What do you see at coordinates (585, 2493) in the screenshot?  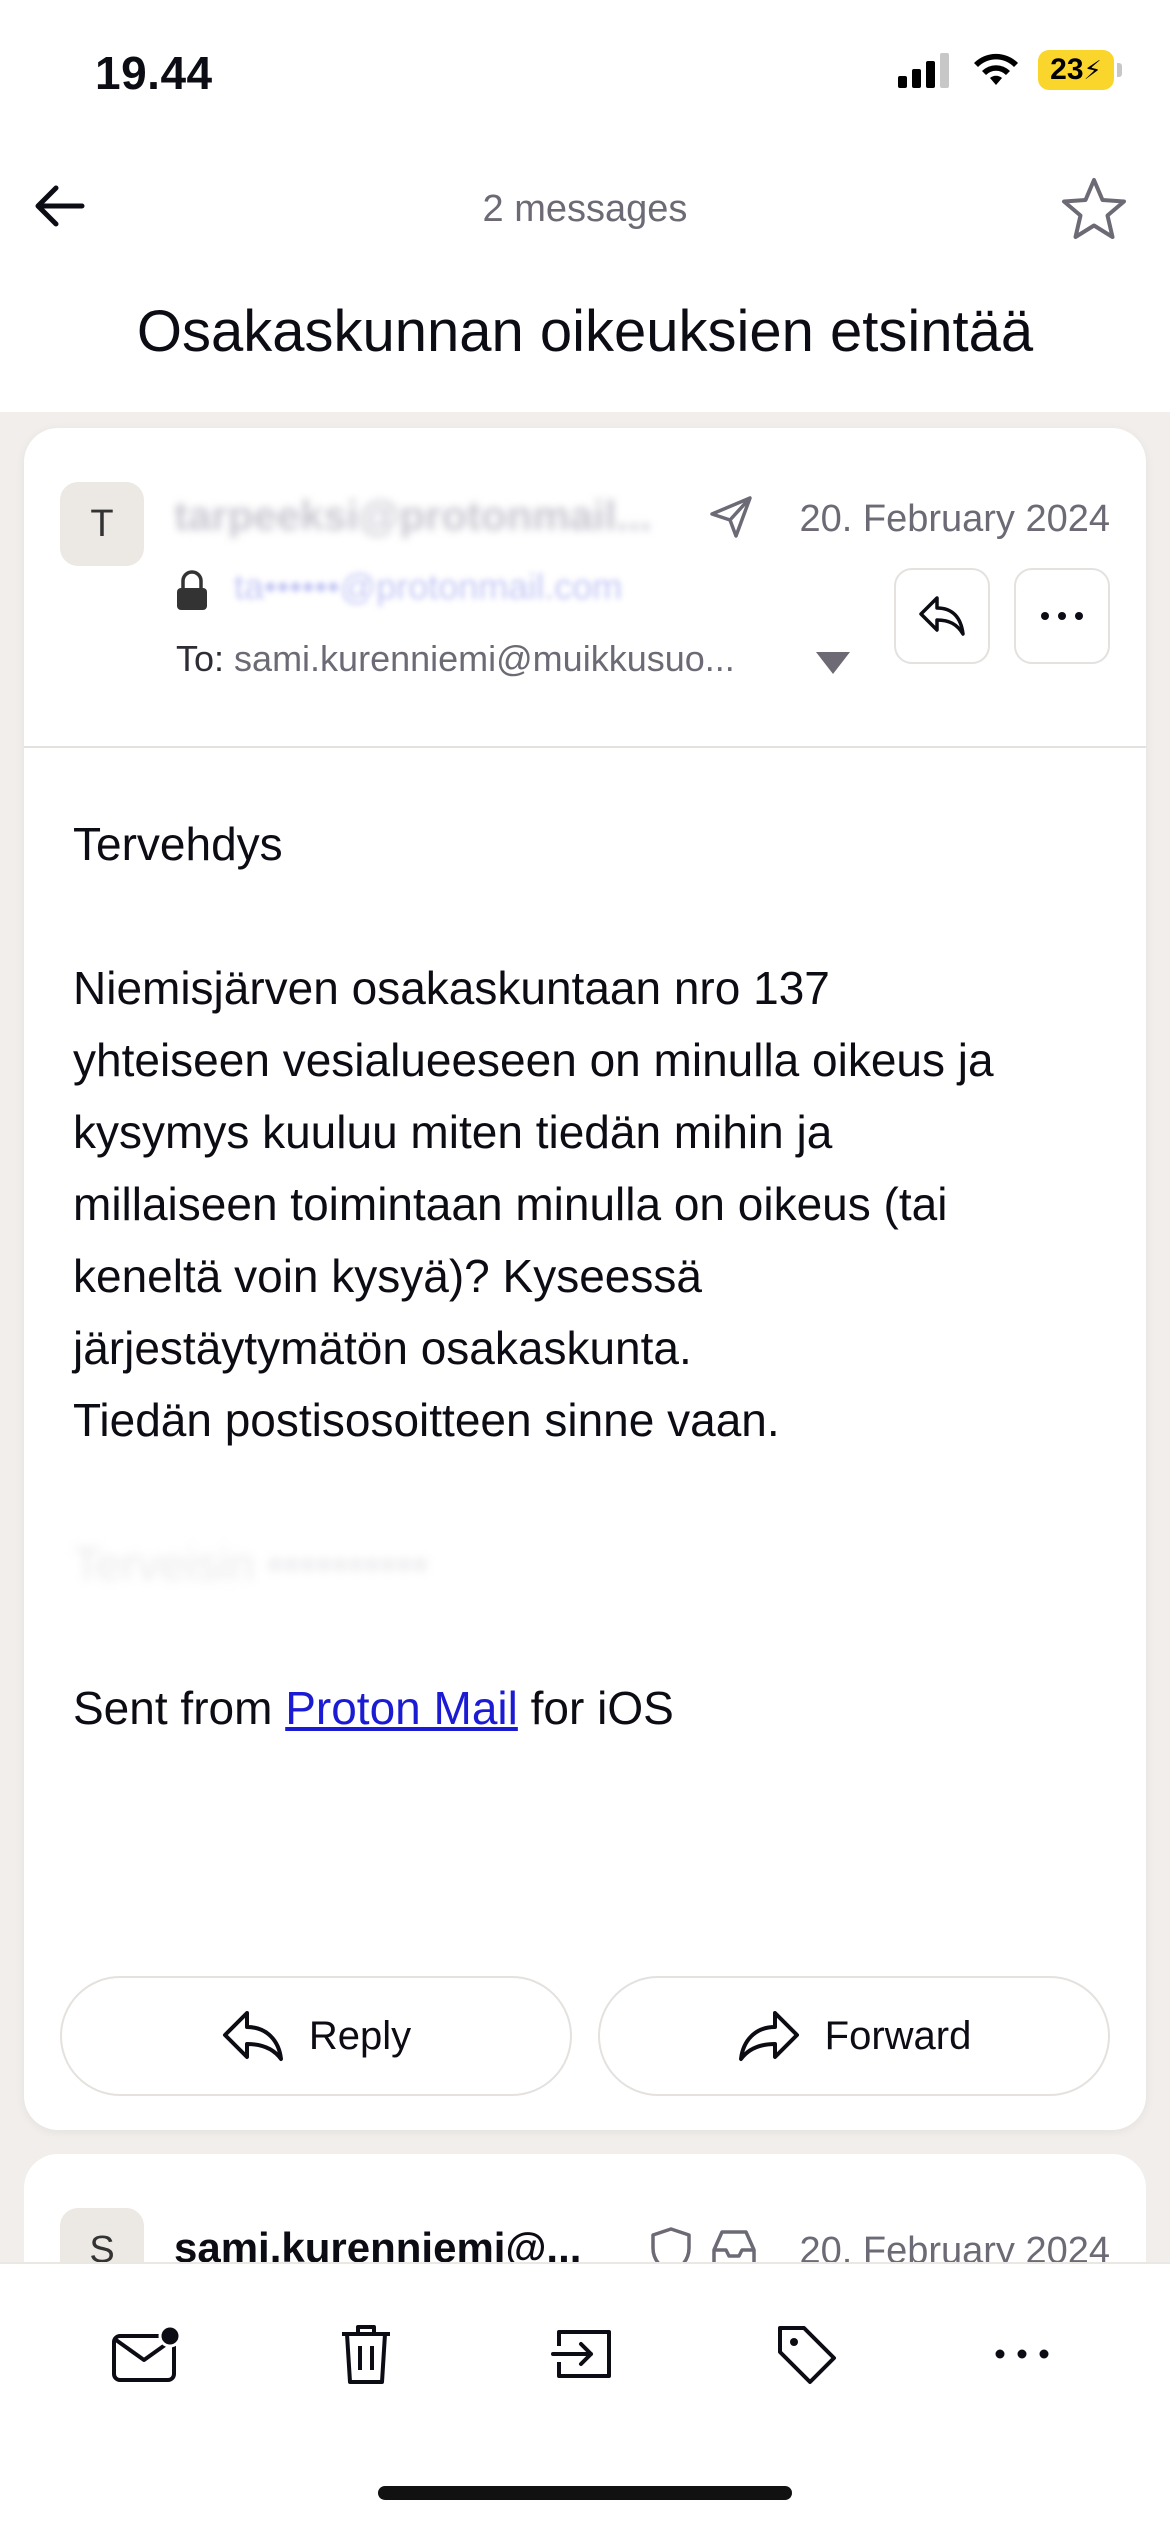 I see `home-indicator` at bounding box center [585, 2493].